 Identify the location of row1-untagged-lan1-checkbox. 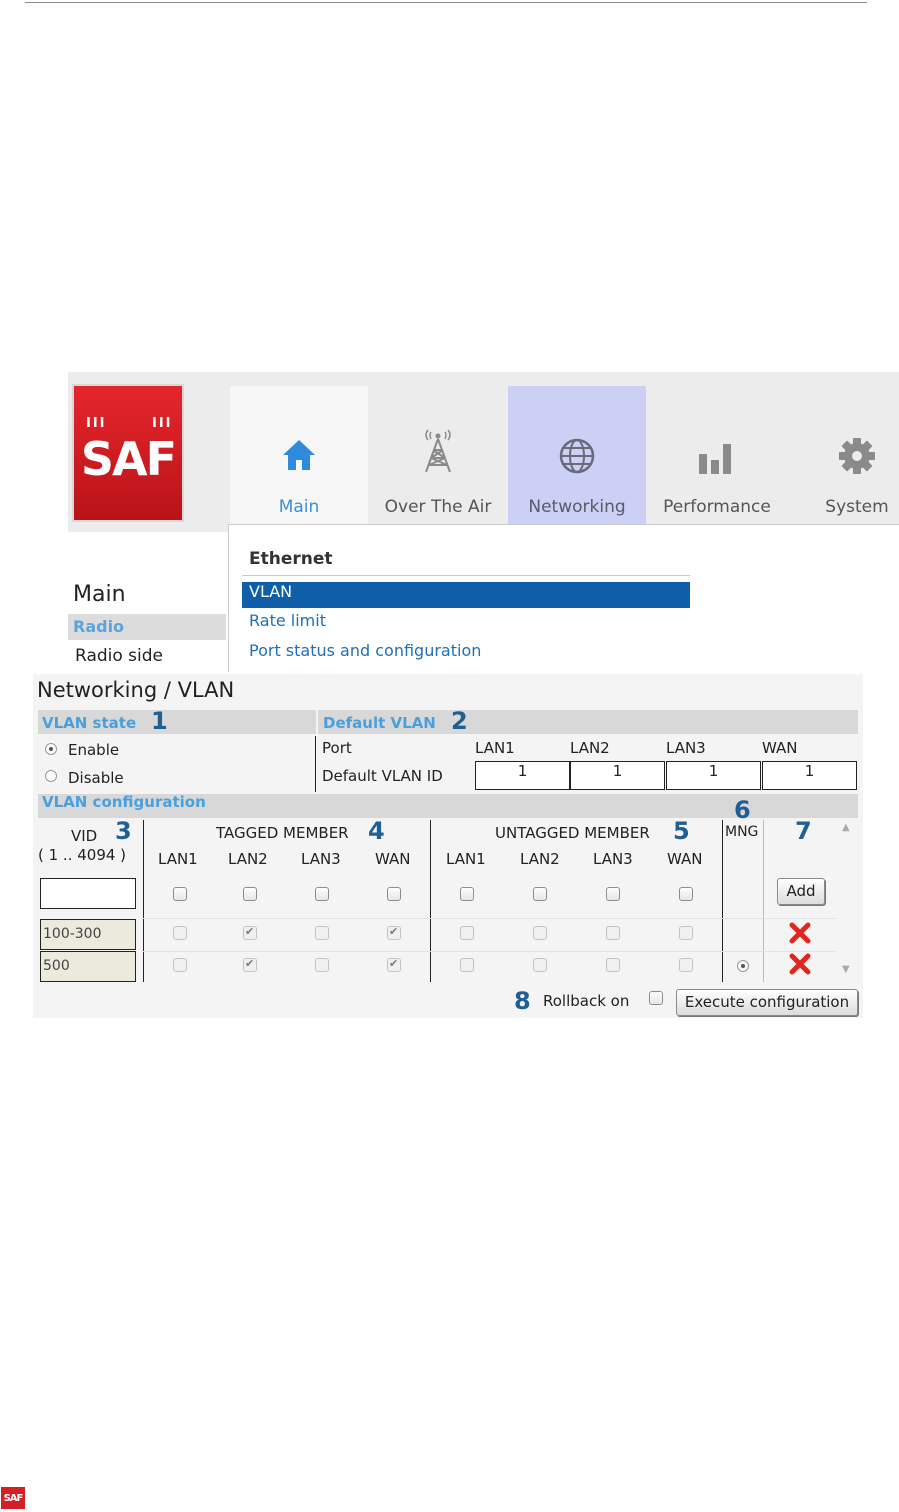
(467, 933).